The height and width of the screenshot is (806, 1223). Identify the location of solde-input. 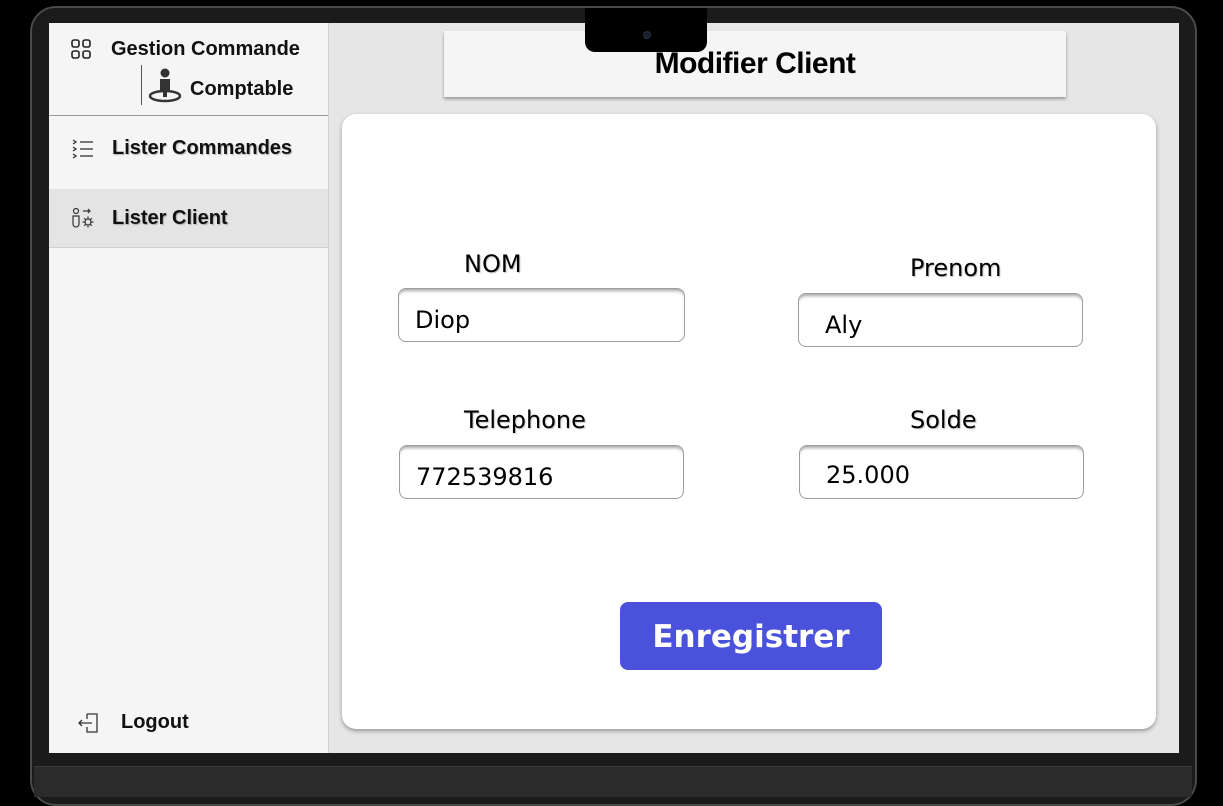
(941, 472).